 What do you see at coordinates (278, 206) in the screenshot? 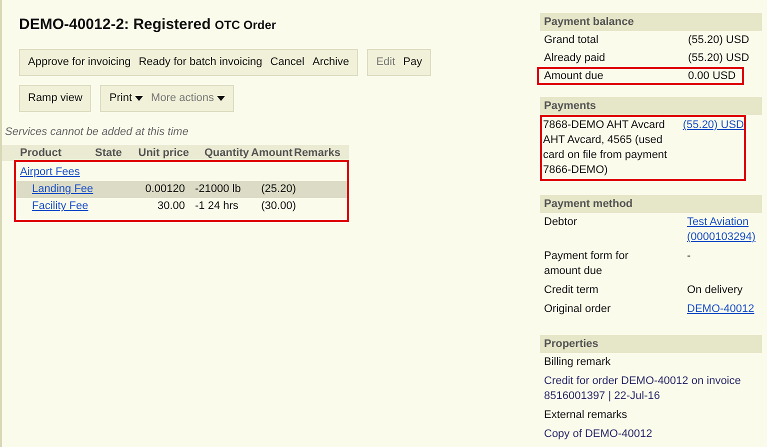
I see `table-cell: (30.00)` at bounding box center [278, 206].